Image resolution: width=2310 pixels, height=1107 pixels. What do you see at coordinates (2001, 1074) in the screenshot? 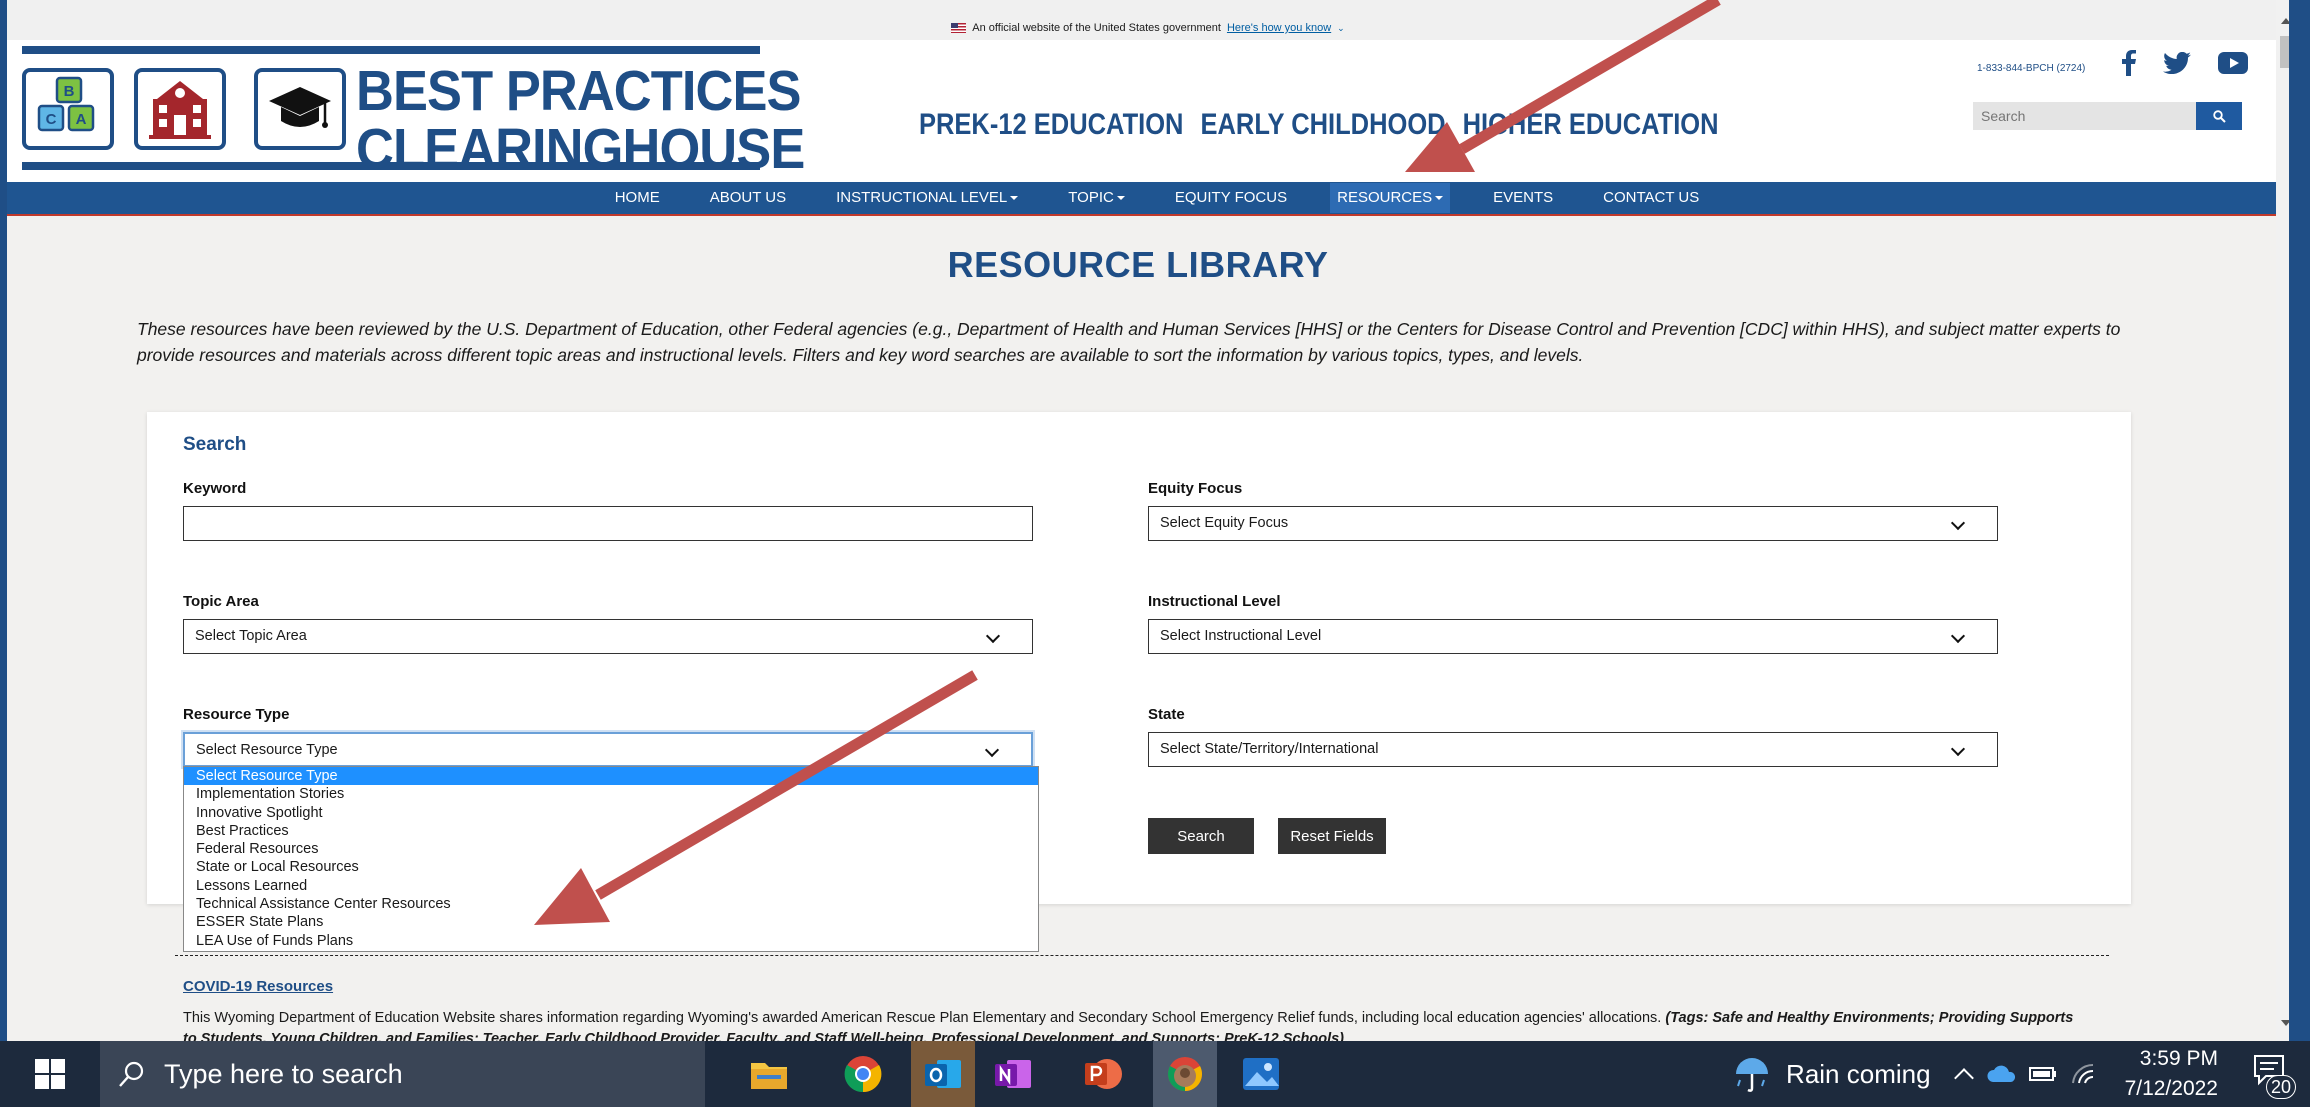
I see `onedrive-icon` at bounding box center [2001, 1074].